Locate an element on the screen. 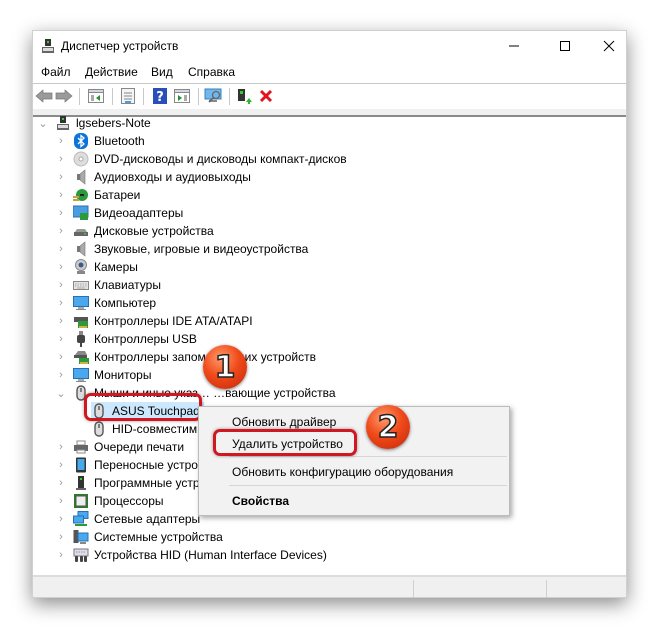 The width and height of the screenshot is (659, 630). console-tree-icon is located at coordinates (96, 96).